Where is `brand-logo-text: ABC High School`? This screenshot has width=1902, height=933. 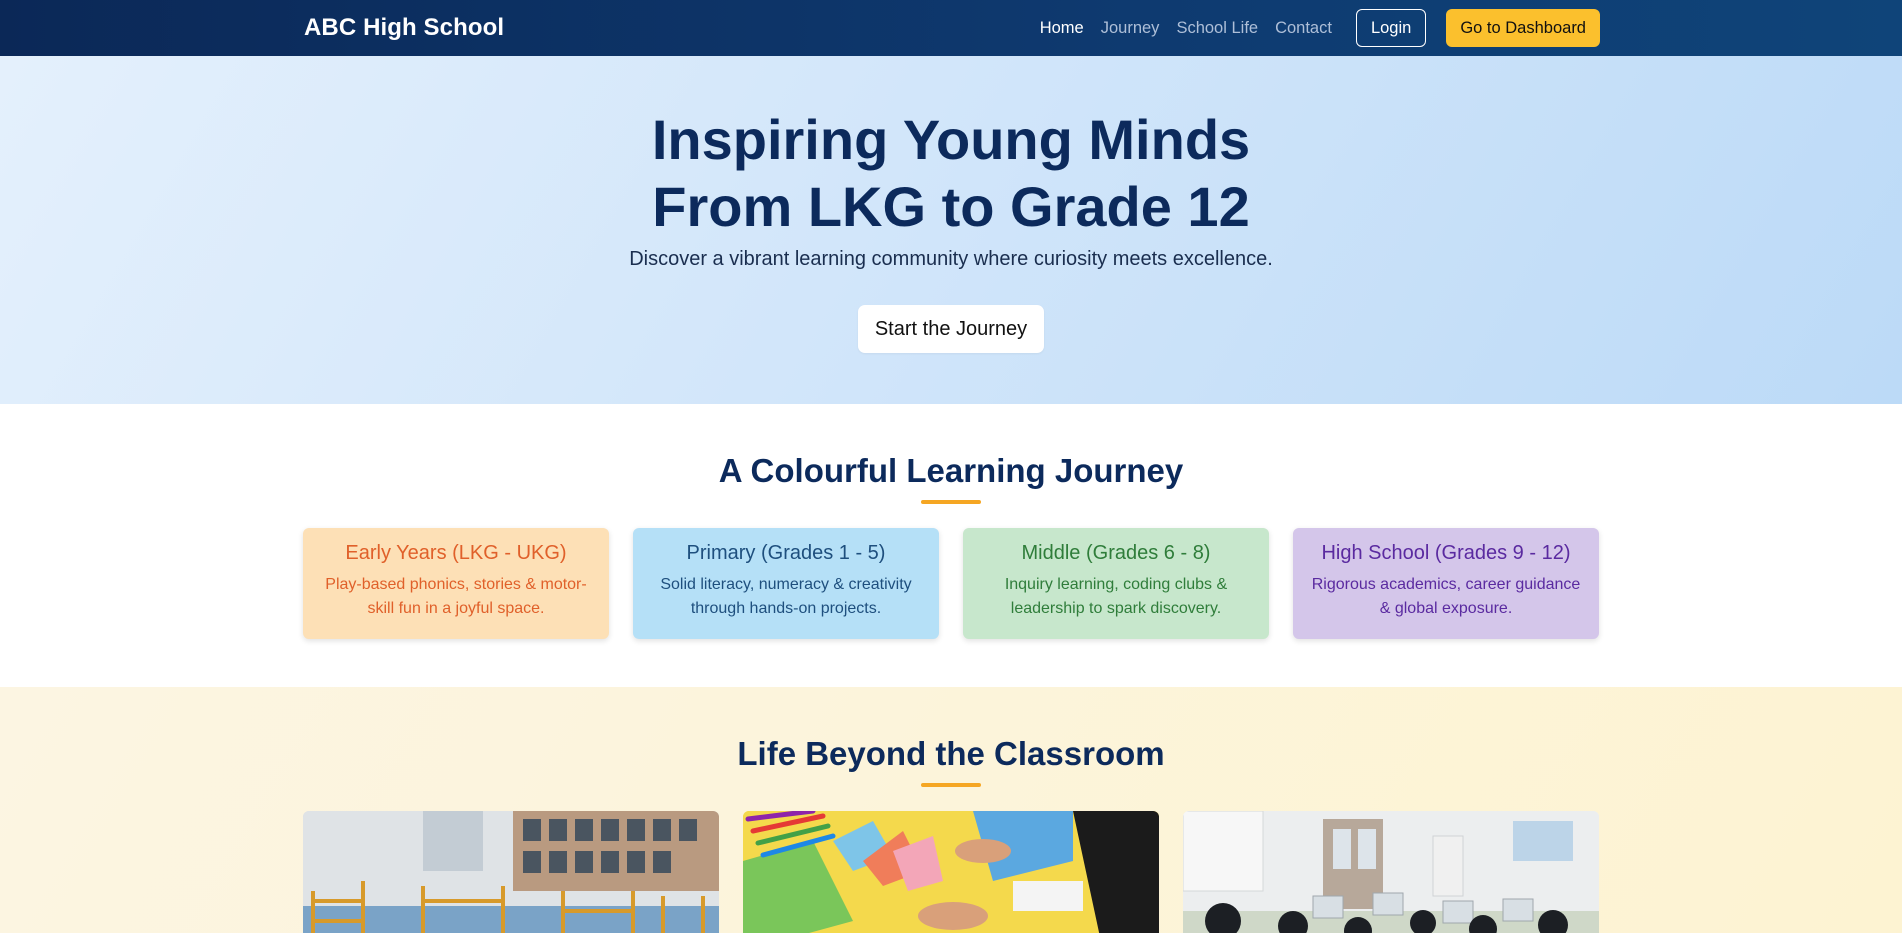
brand-logo-text: ABC High School is located at coordinates (404, 28).